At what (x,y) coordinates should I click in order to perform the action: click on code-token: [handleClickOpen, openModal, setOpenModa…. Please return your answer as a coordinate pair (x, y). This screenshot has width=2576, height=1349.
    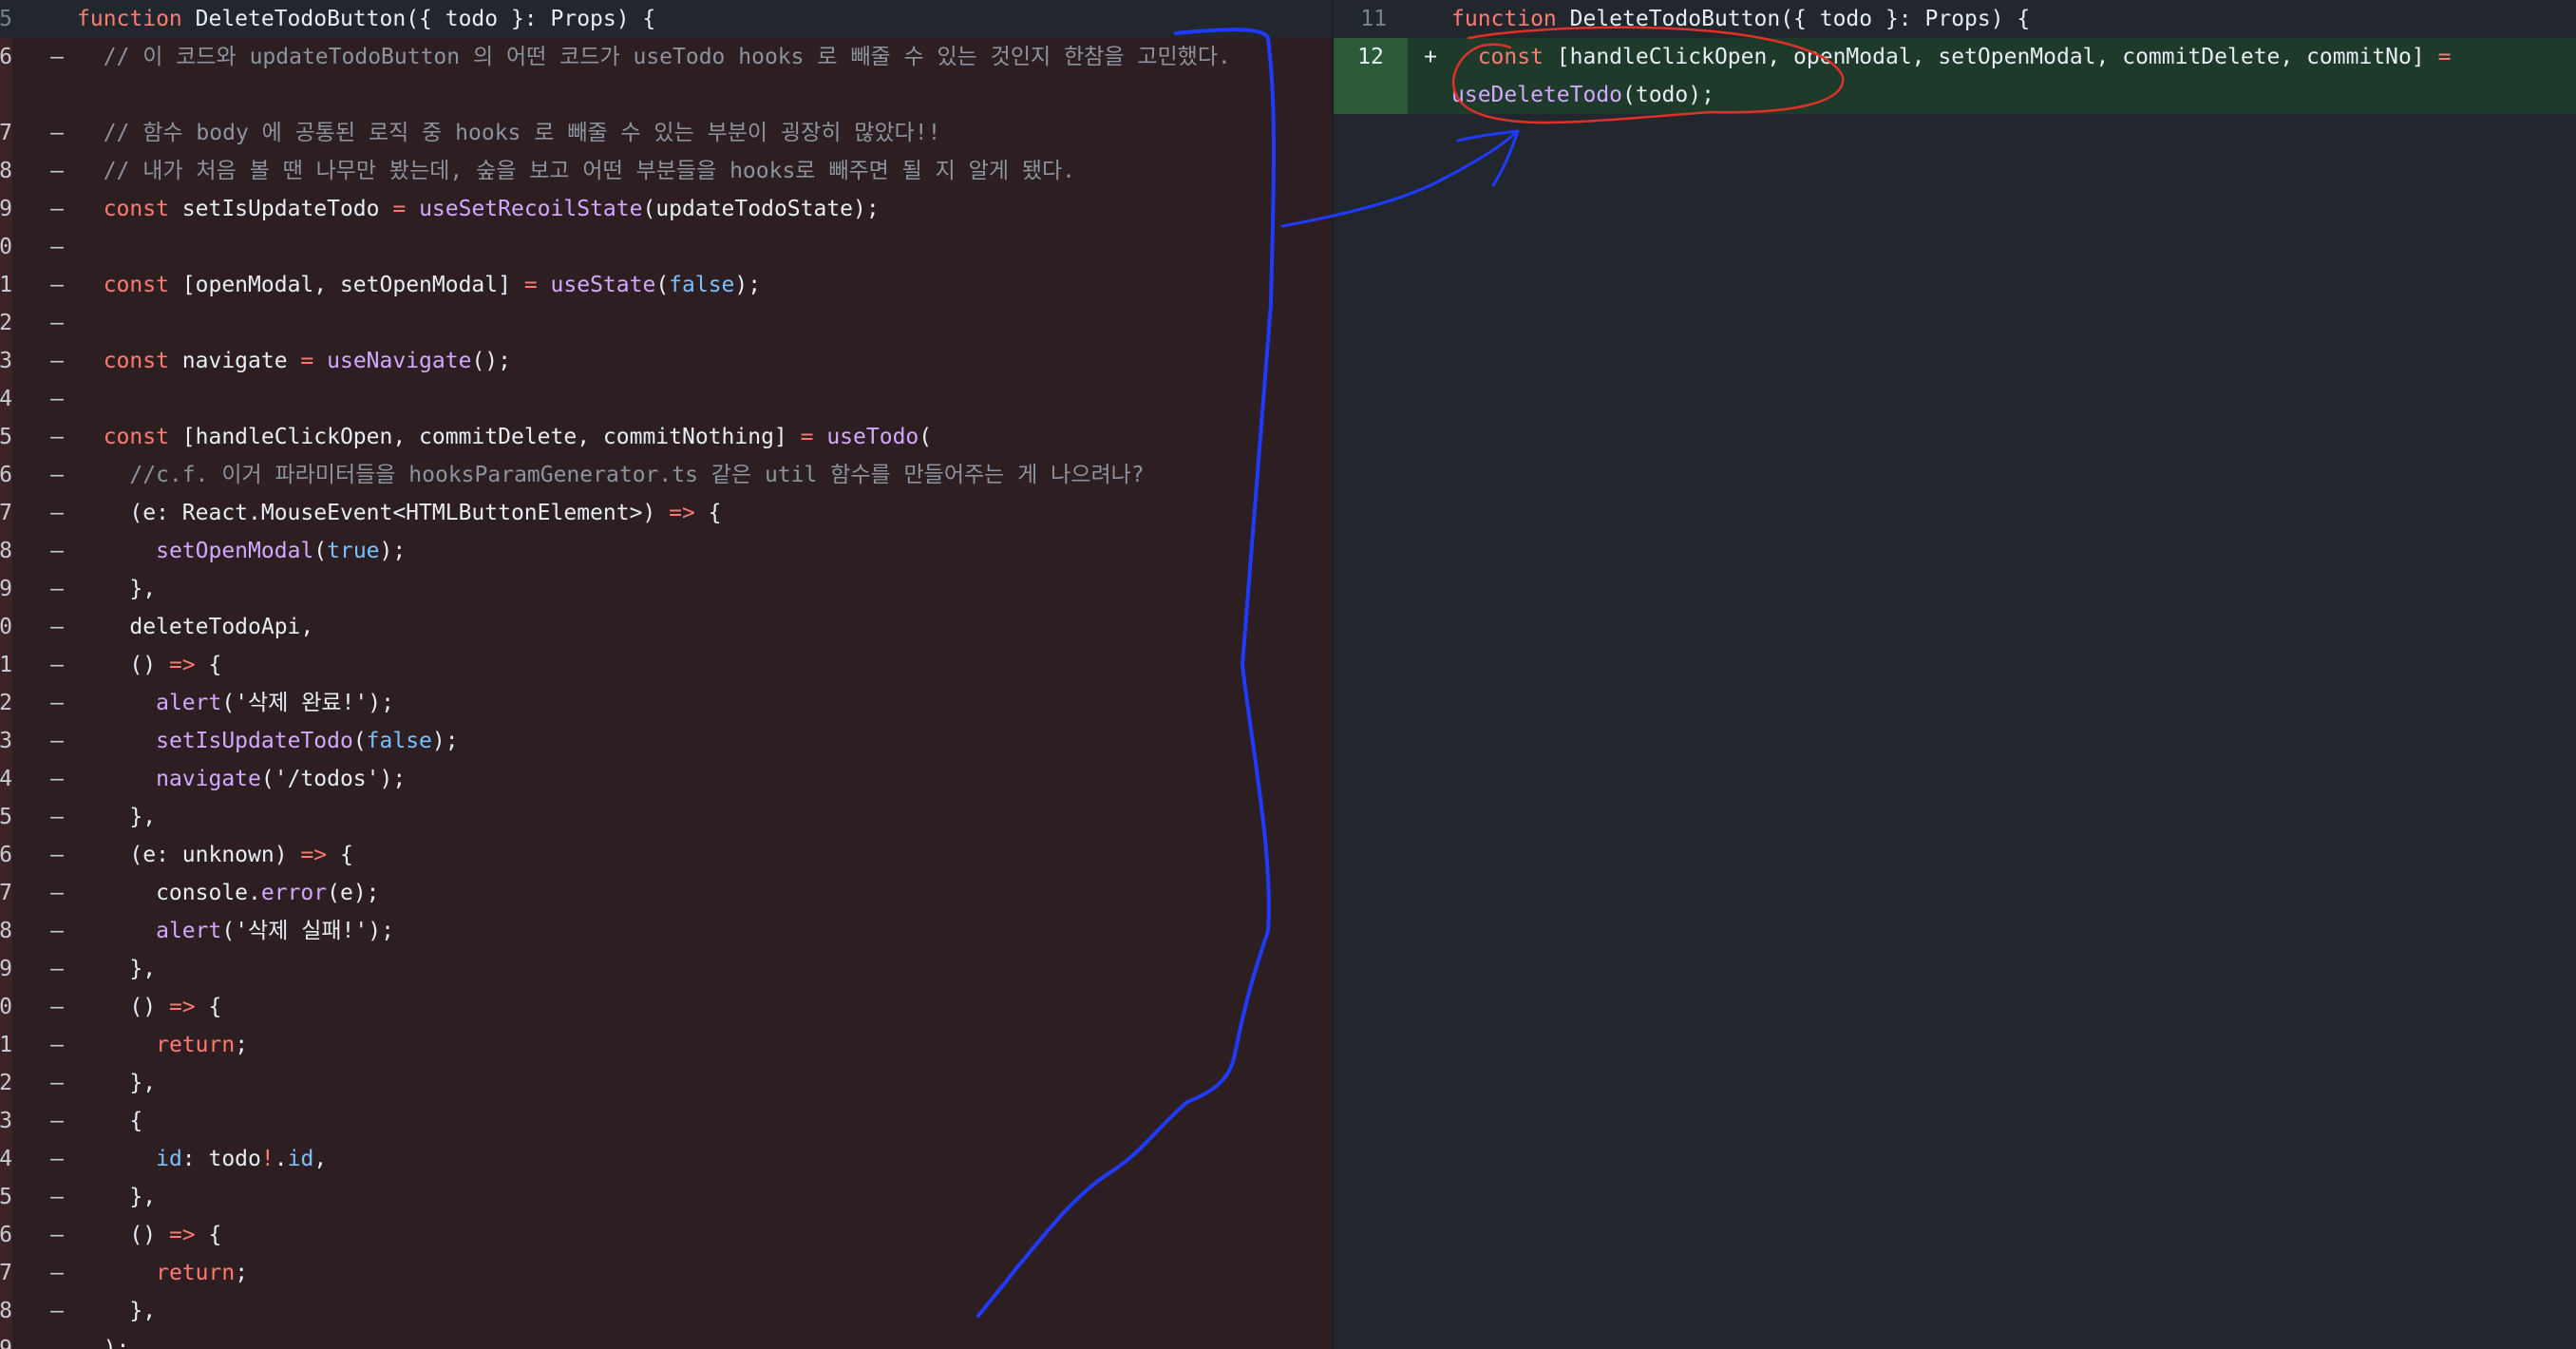
    Looking at the image, I should click on (1997, 57).